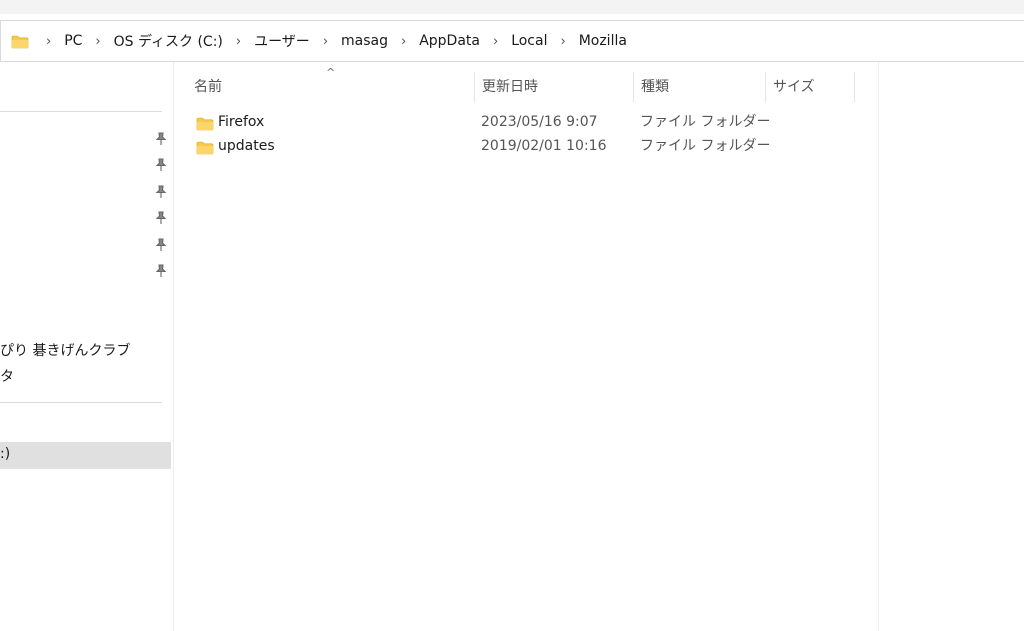 The height and width of the screenshot is (631, 1024). Describe the element at coordinates (553, 87) in the screenshot. I see `column-header-date: 更新日時` at that location.